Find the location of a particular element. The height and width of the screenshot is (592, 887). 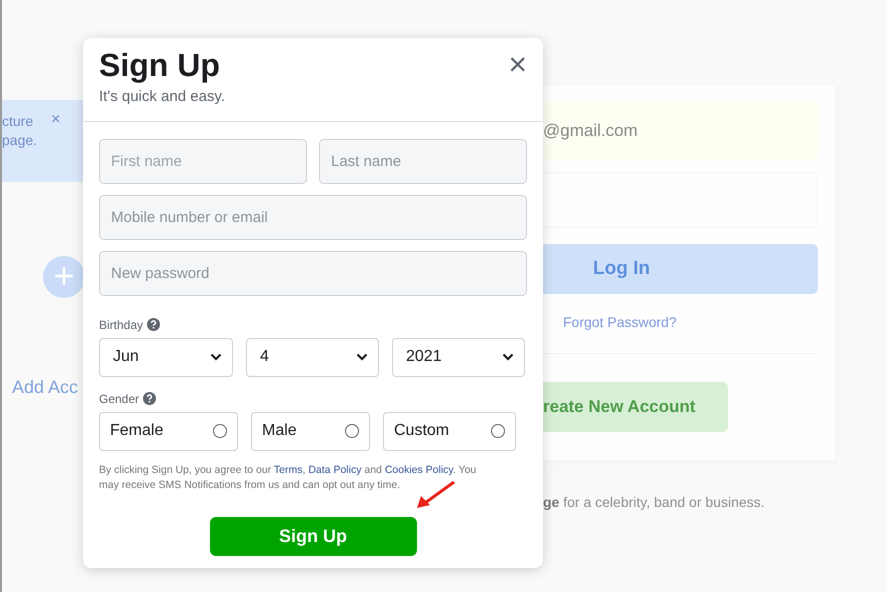

date-select: 2021 is located at coordinates (458, 357).